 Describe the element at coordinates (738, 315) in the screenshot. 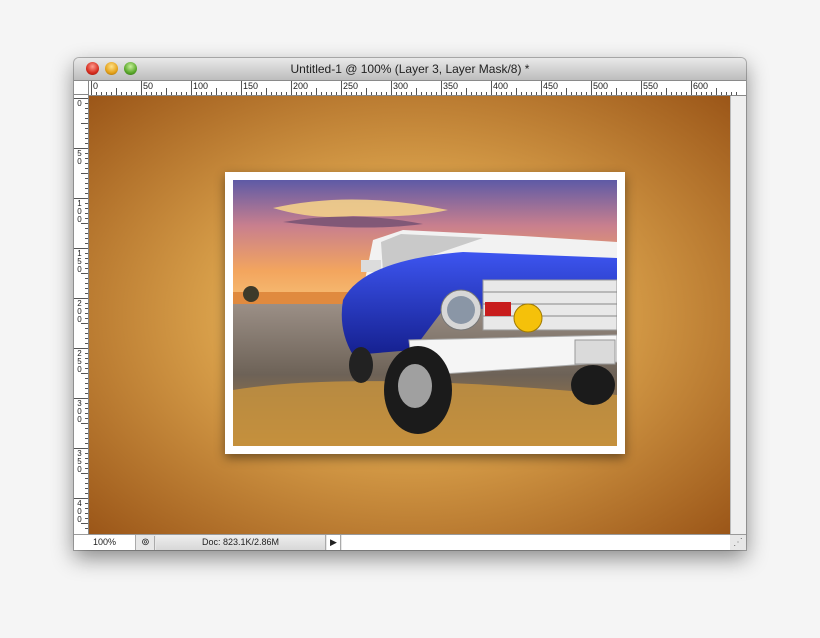

I see `vertical-scrollbar` at that location.